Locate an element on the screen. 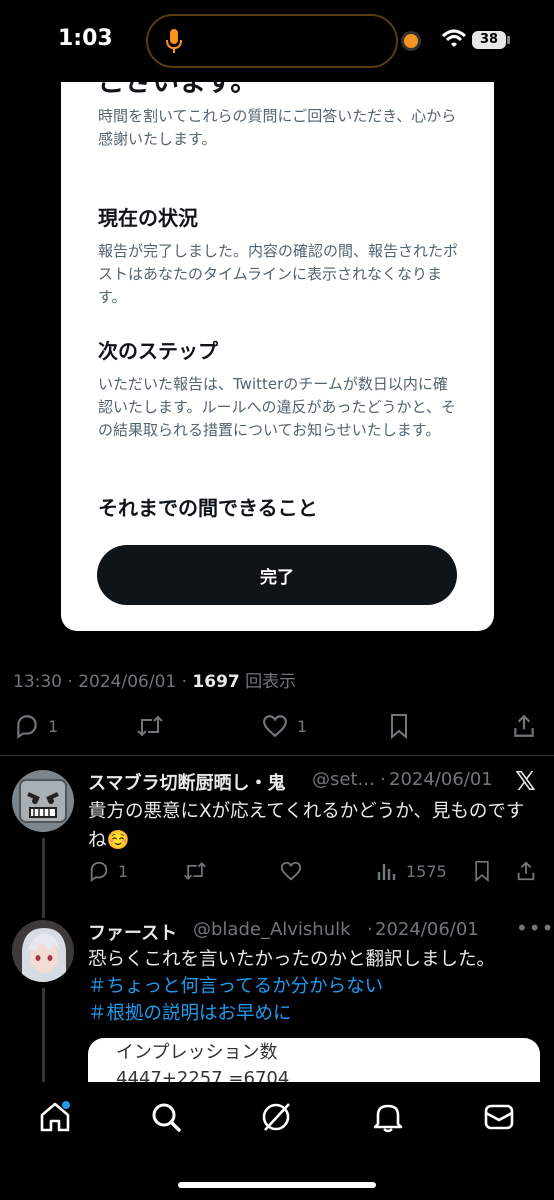 The image size is (554, 1200). post-date: 2024/06/01 is located at coordinates (127, 682).